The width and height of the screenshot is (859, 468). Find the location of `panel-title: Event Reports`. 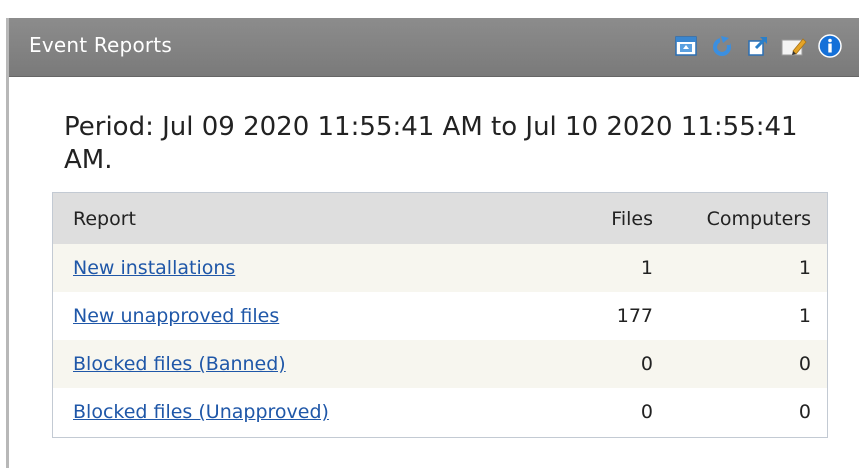

panel-title: Event Reports is located at coordinates (100, 45).